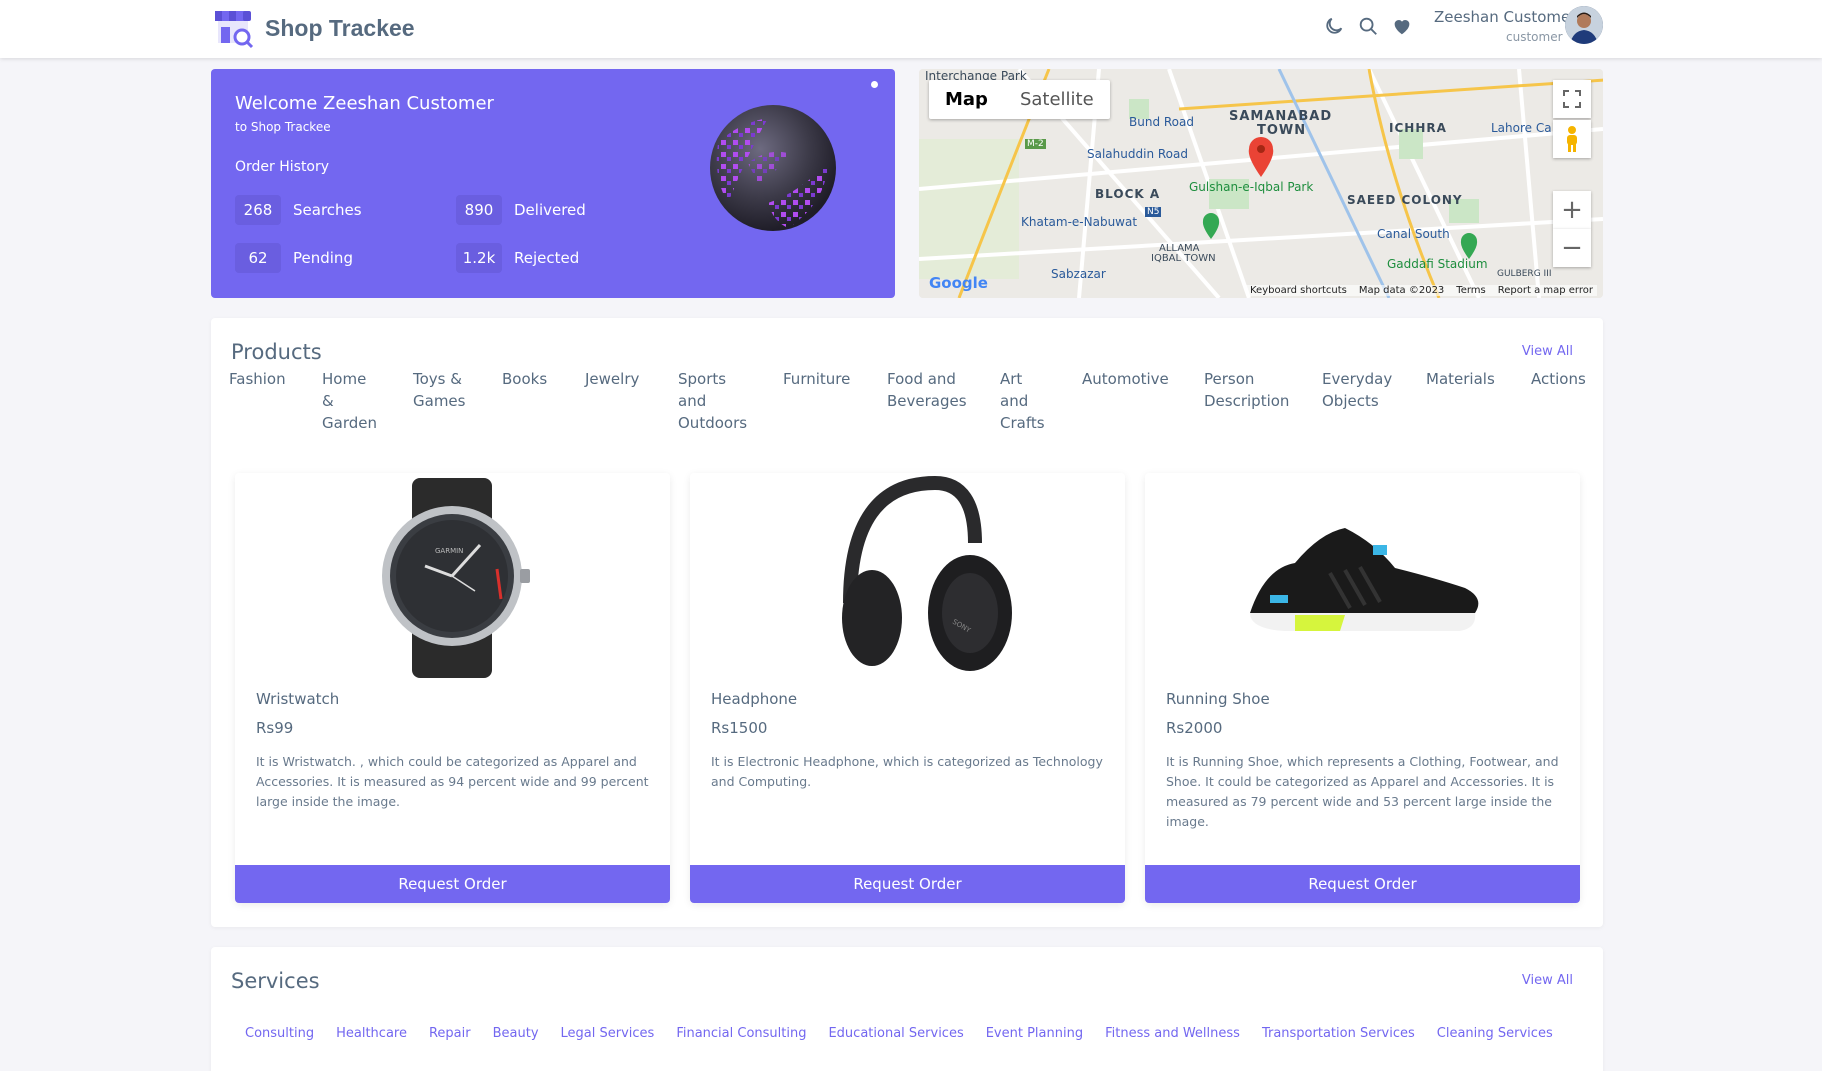 The height and width of the screenshot is (1071, 1822). Describe the element at coordinates (1249, 390) in the screenshot. I see `category-tab: Person Description` at that location.